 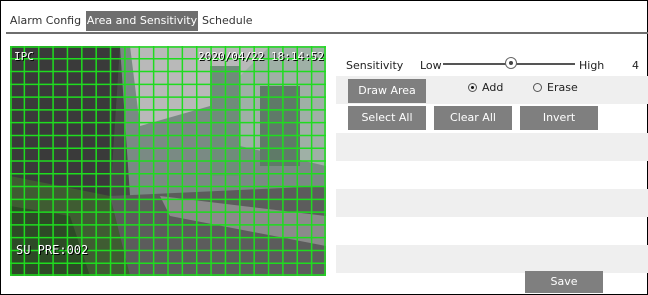 What do you see at coordinates (562, 87) in the screenshot?
I see `erase-radio-label: Erase` at bounding box center [562, 87].